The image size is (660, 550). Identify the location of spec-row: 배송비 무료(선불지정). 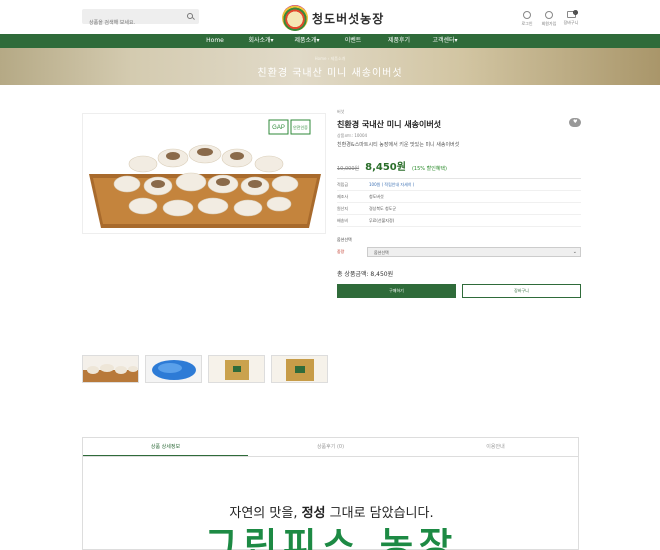
(459, 221).